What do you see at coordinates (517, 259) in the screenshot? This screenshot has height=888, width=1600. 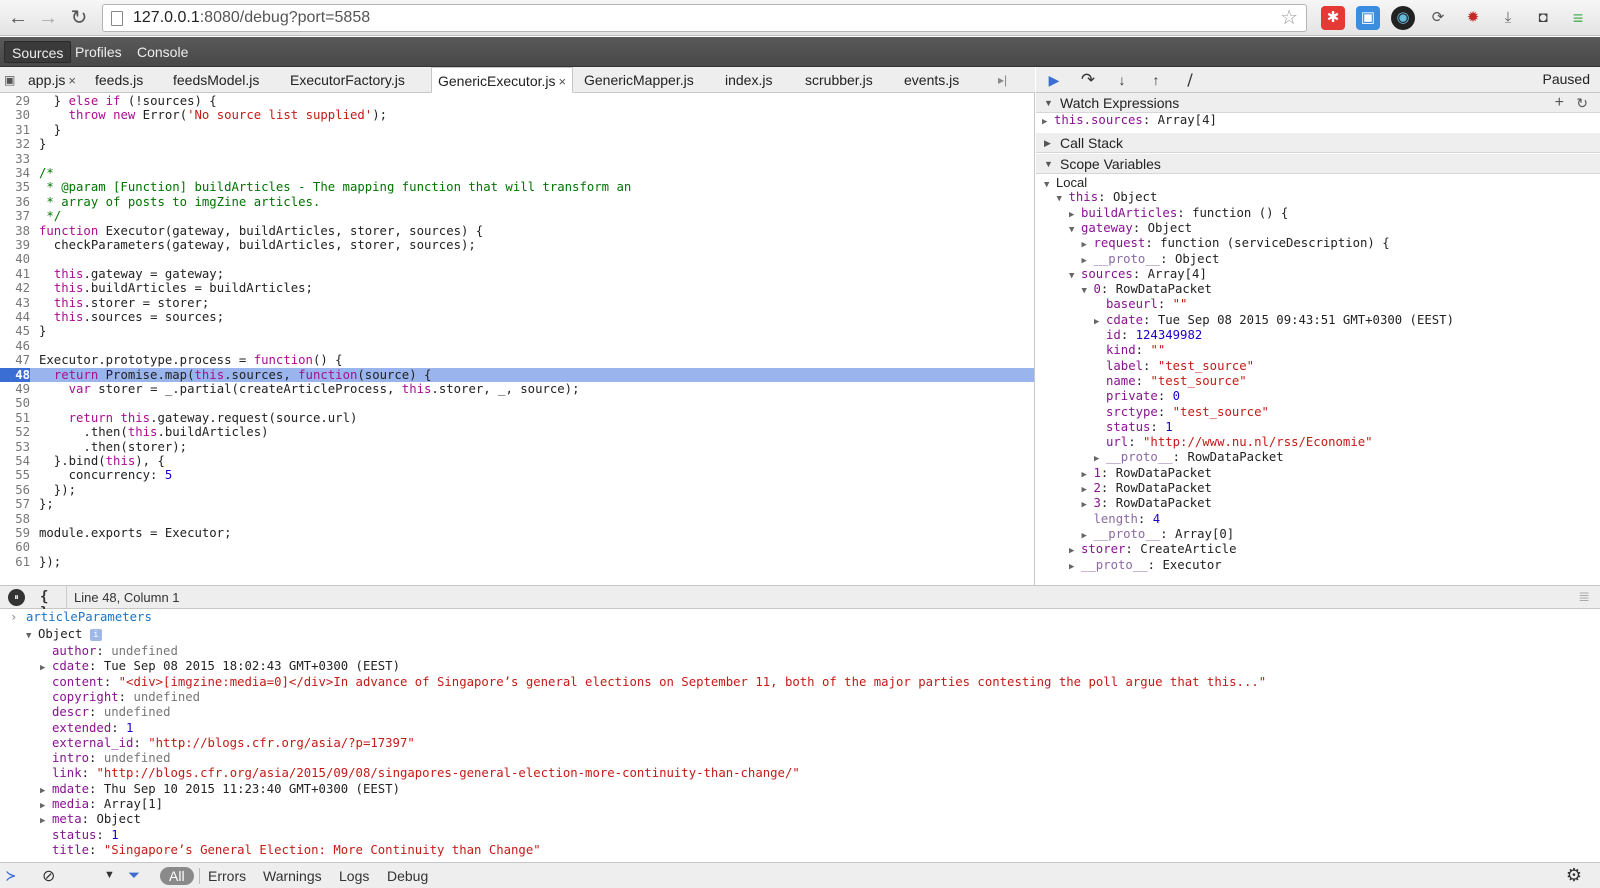 I see `code-line: 40` at bounding box center [517, 259].